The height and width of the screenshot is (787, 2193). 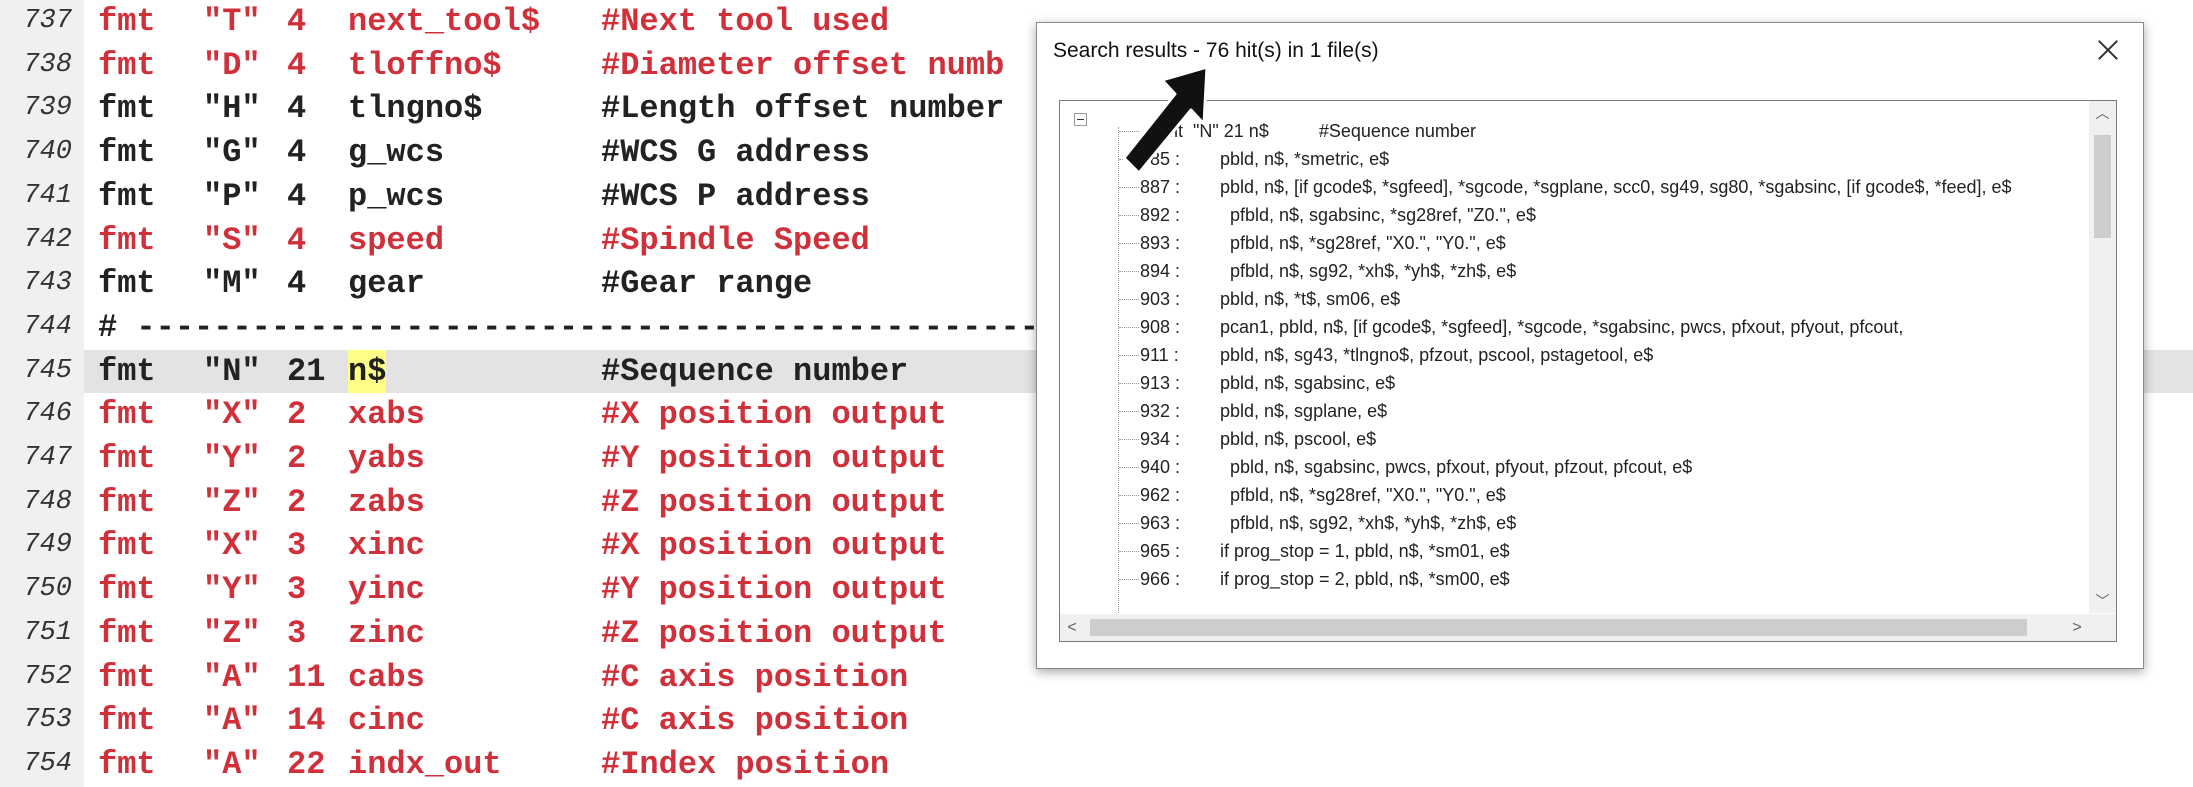 I want to click on scroll-down-icon: ﹀, so click(x=2102, y=601).